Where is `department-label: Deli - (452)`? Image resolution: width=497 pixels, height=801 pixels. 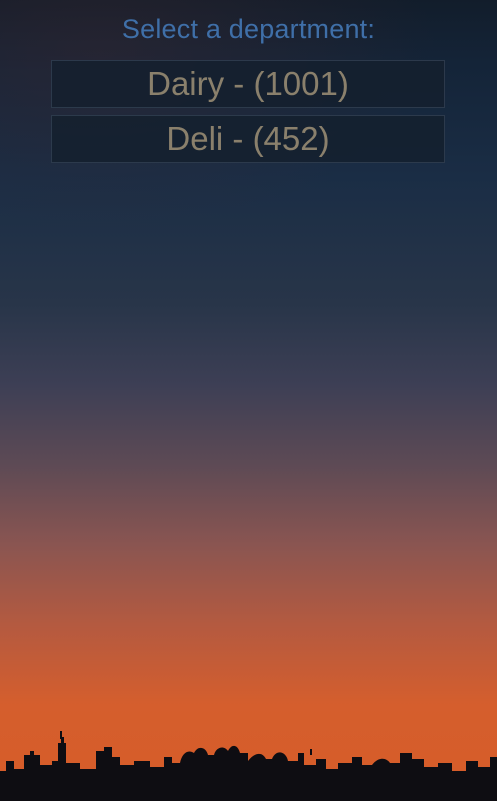
department-label: Deli - (452) is located at coordinates (248, 138).